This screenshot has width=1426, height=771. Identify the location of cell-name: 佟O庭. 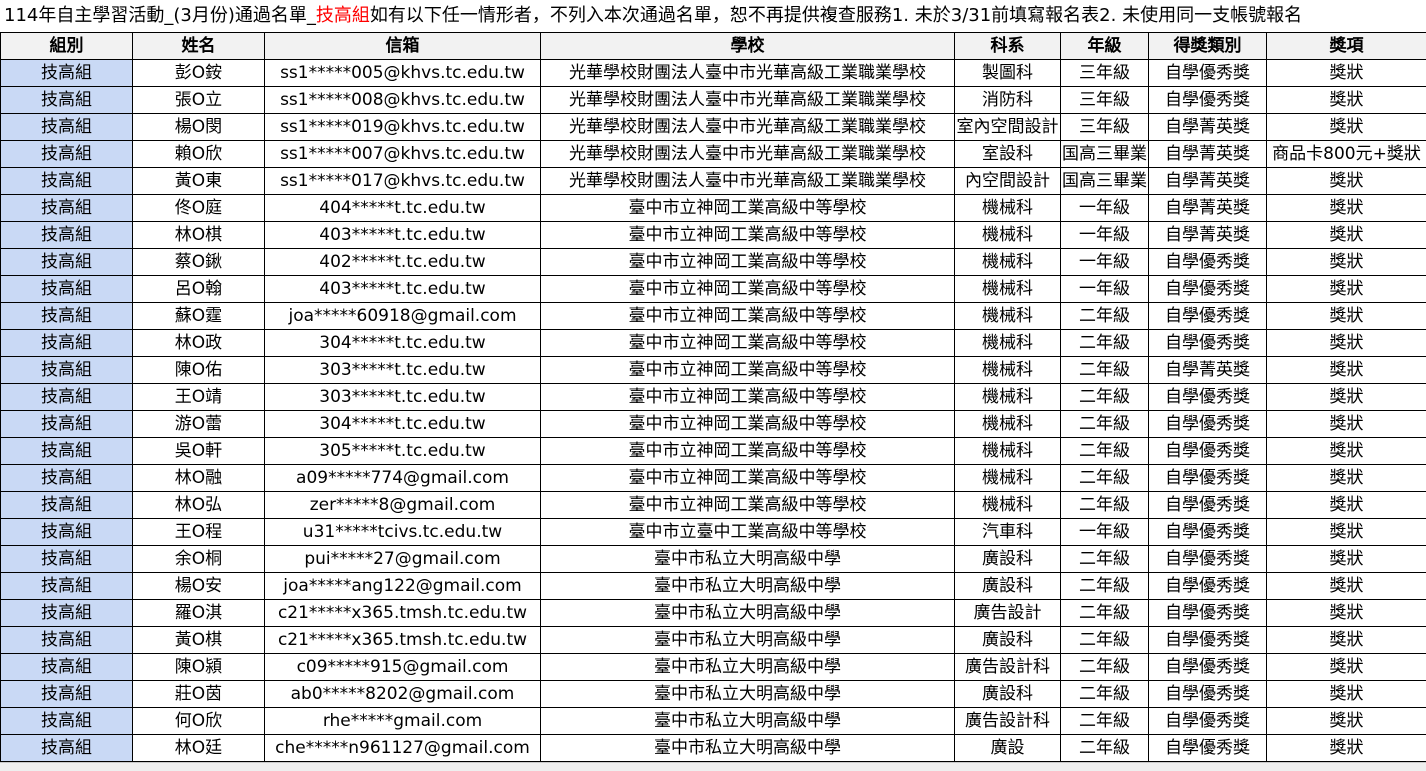
(199, 208).